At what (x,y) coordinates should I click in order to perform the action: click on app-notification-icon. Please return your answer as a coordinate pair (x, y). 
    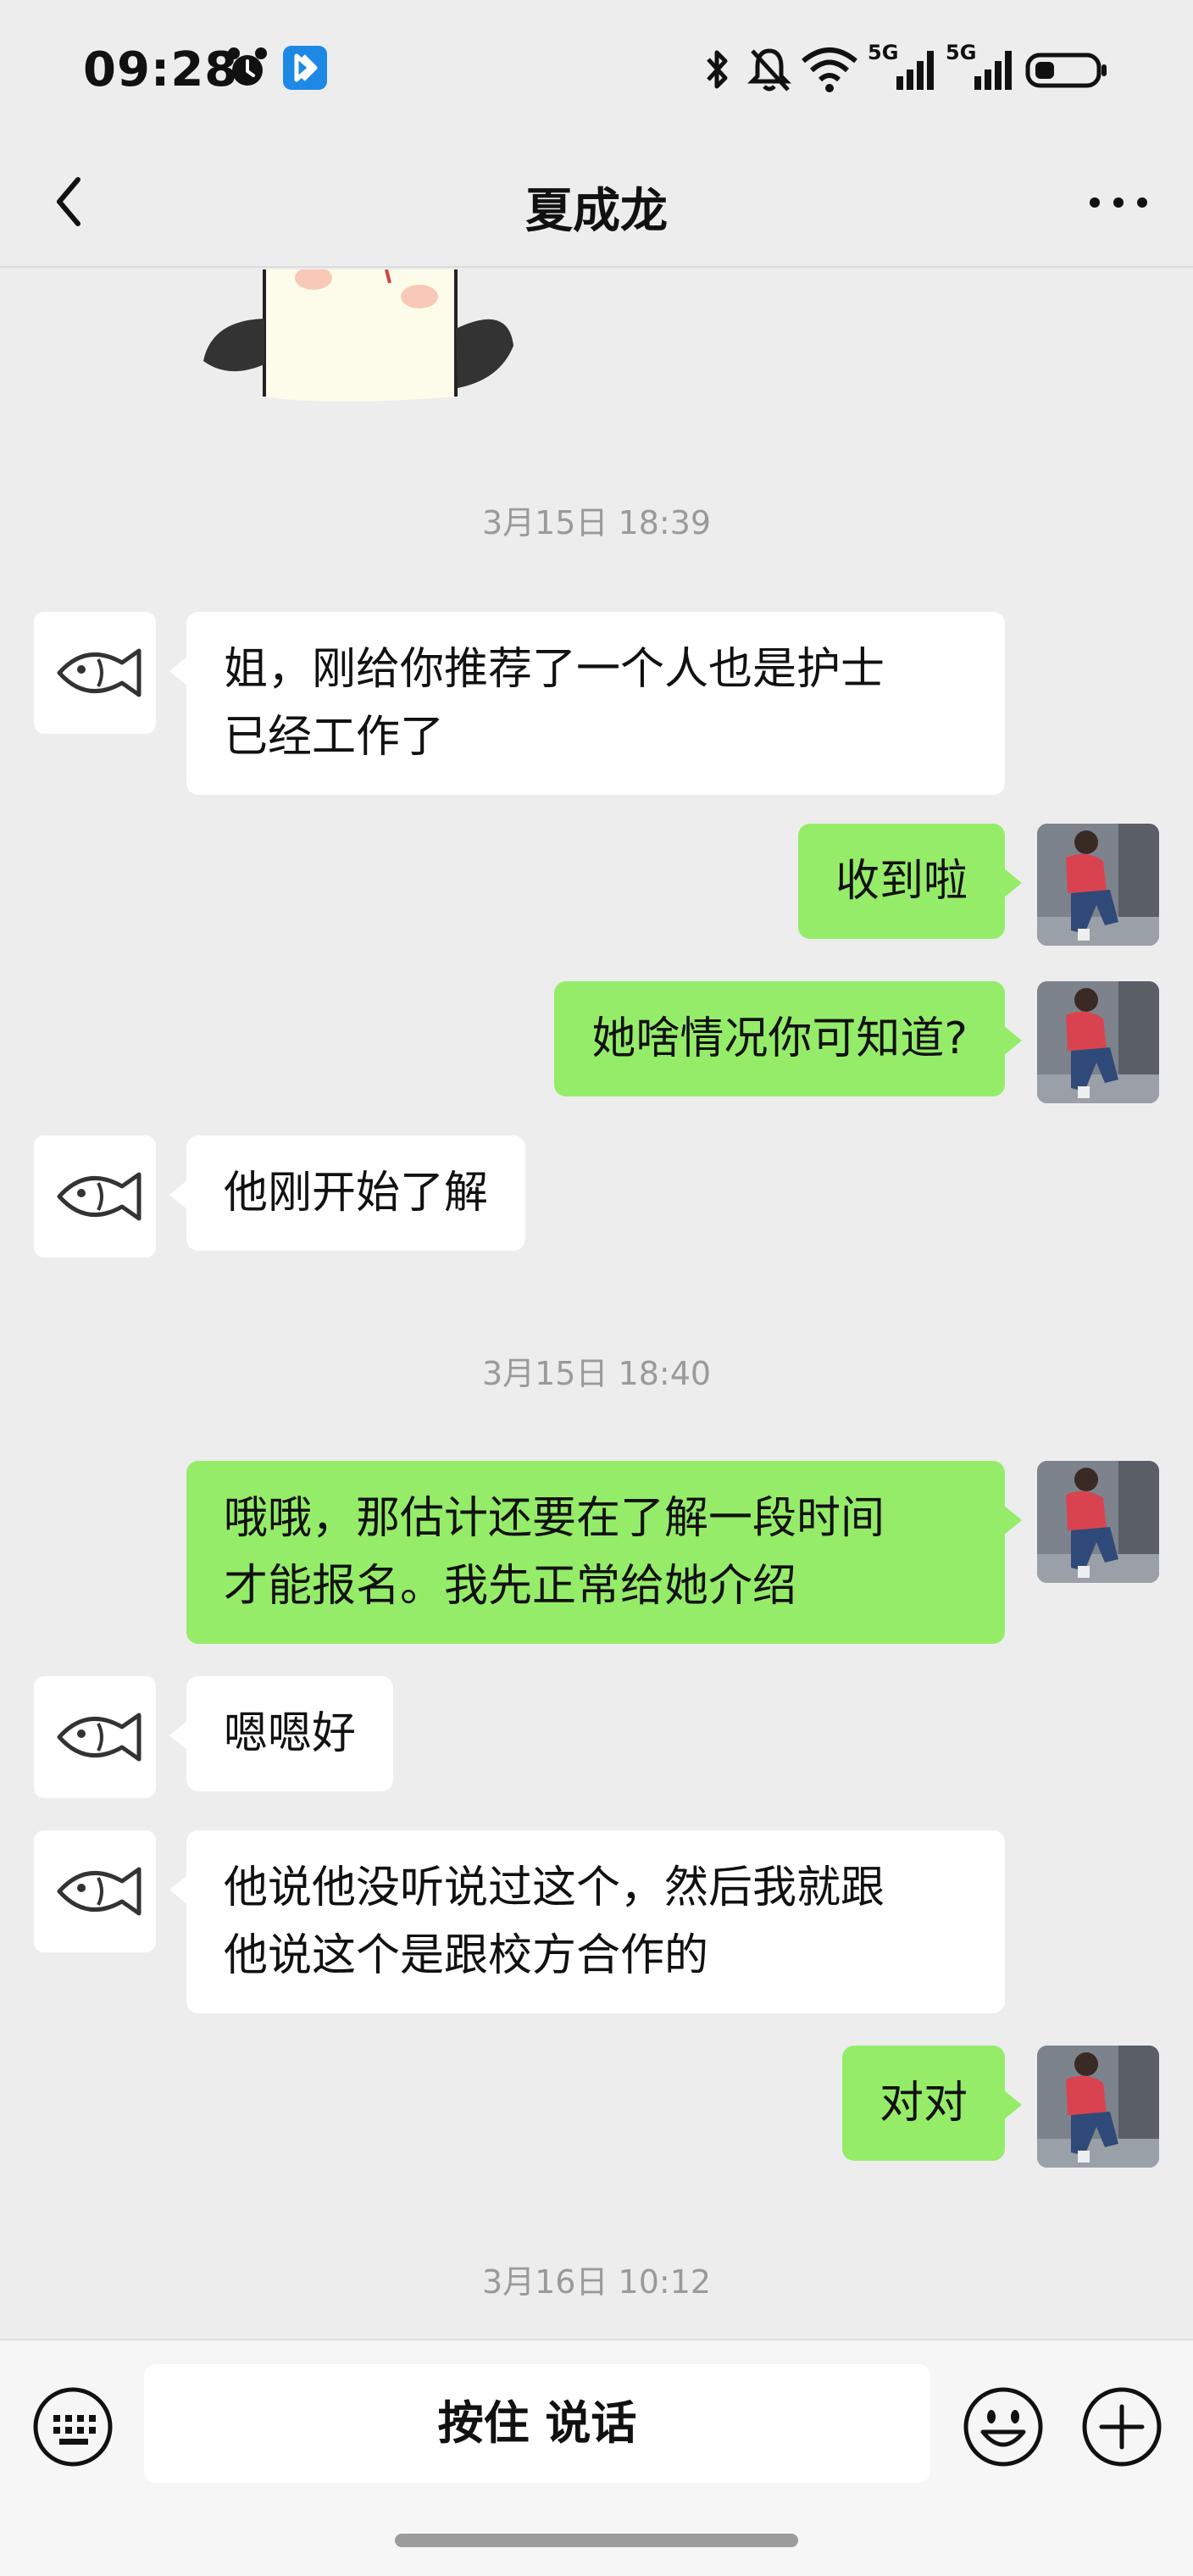
    Looking at the image, I should click on (305, 68).